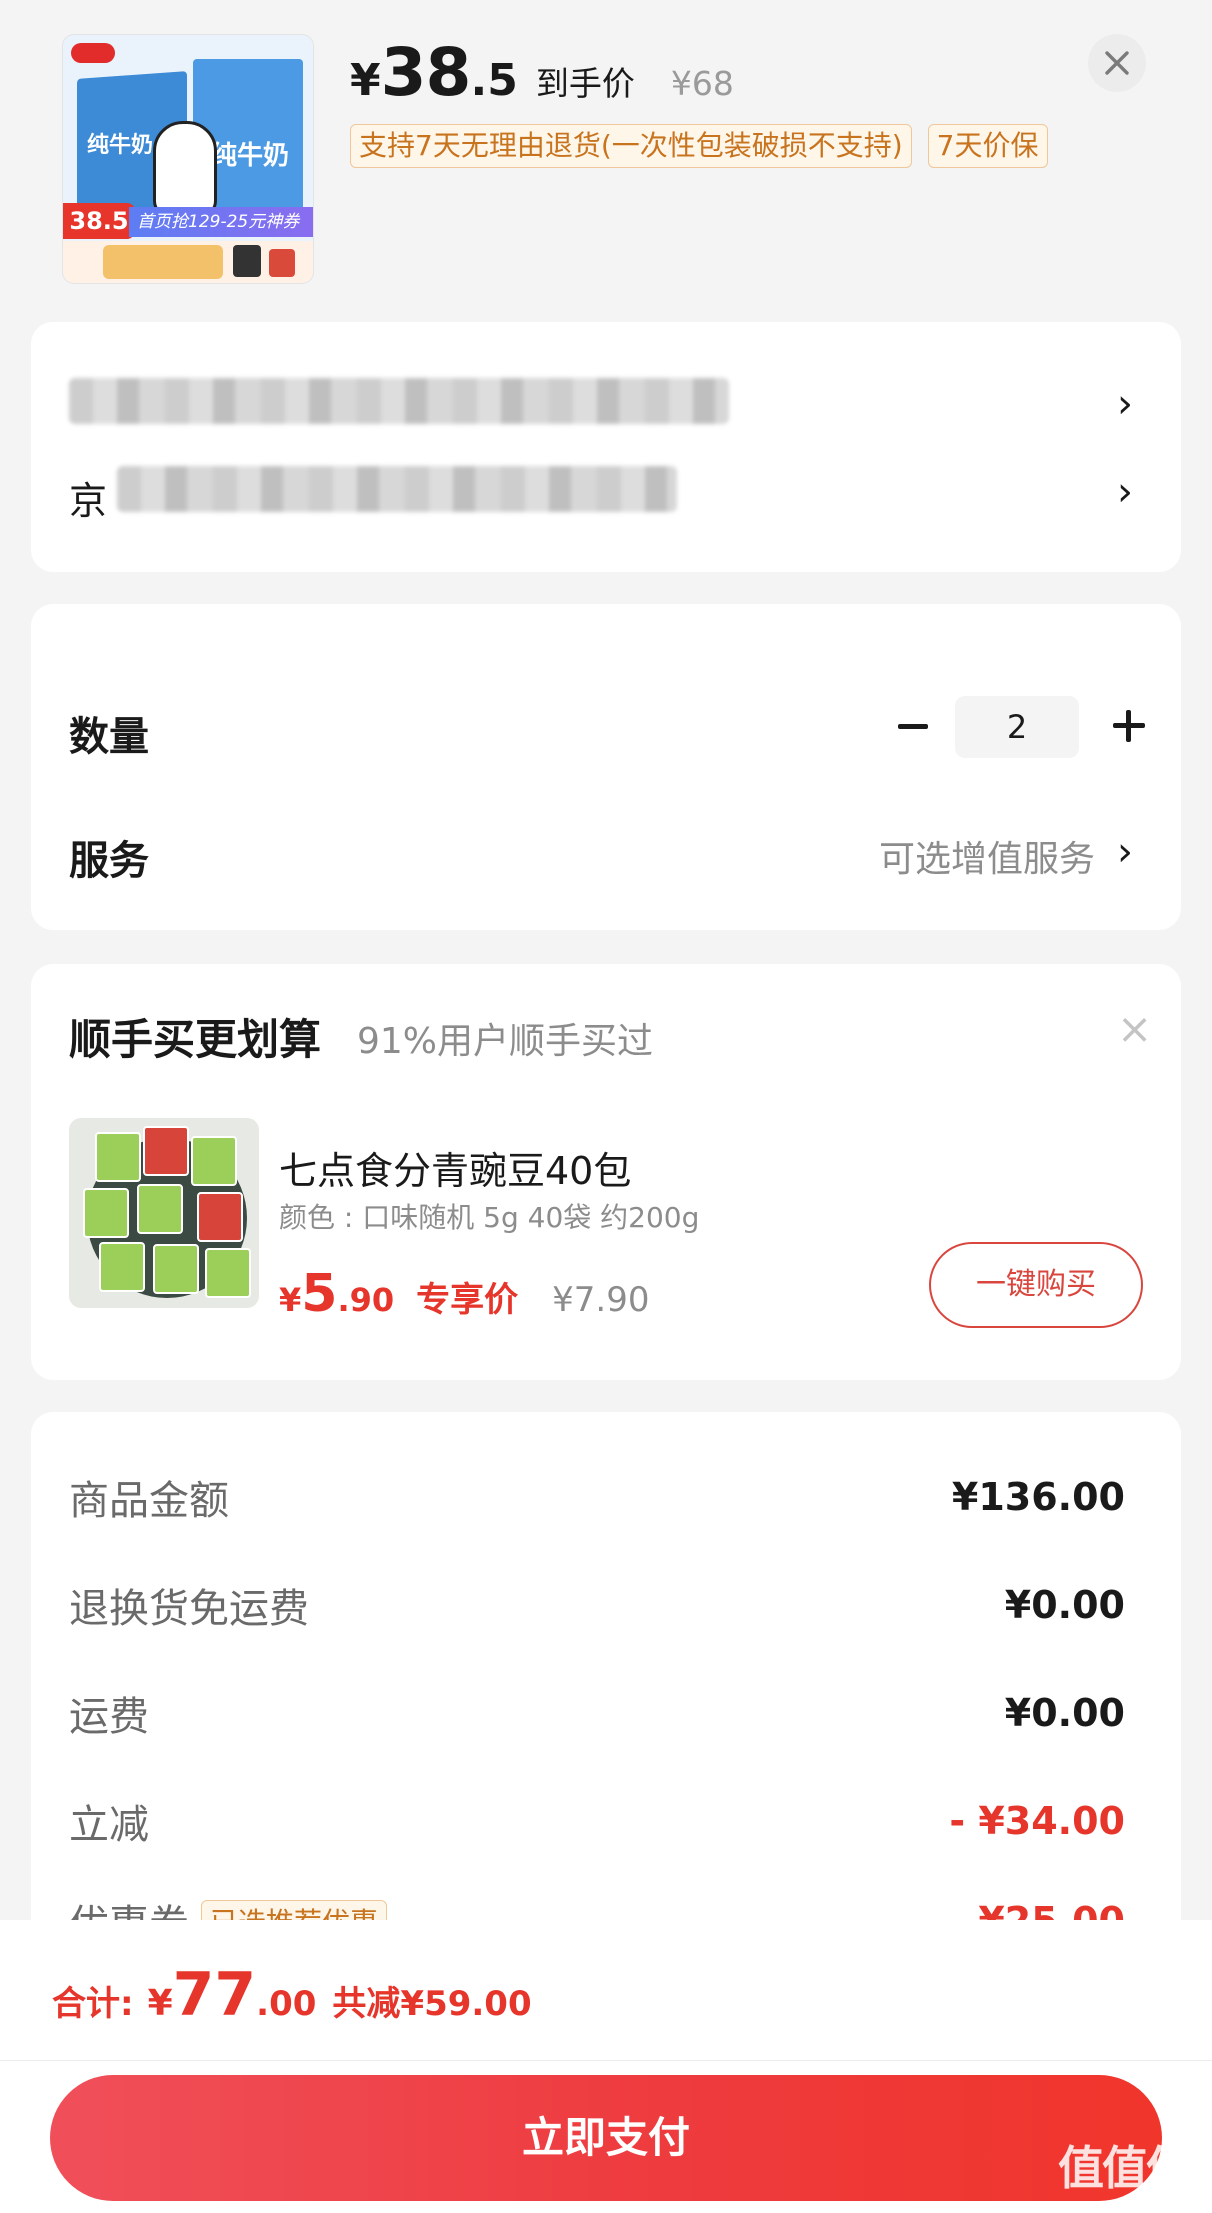 Image resolution: width=1212 pixels, height=2213 pixels. I want to click on close-button, so click(1117, 63).